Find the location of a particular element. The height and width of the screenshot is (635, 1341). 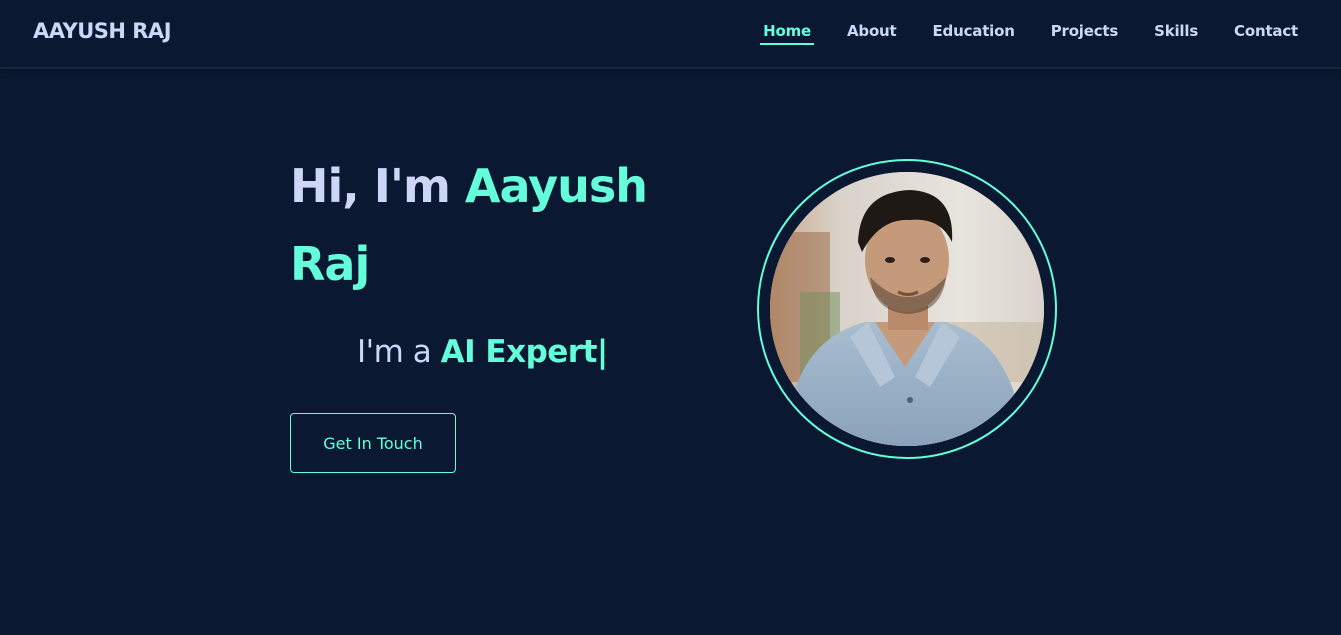

nav-link-about: About is located at coordinates (872, 32).